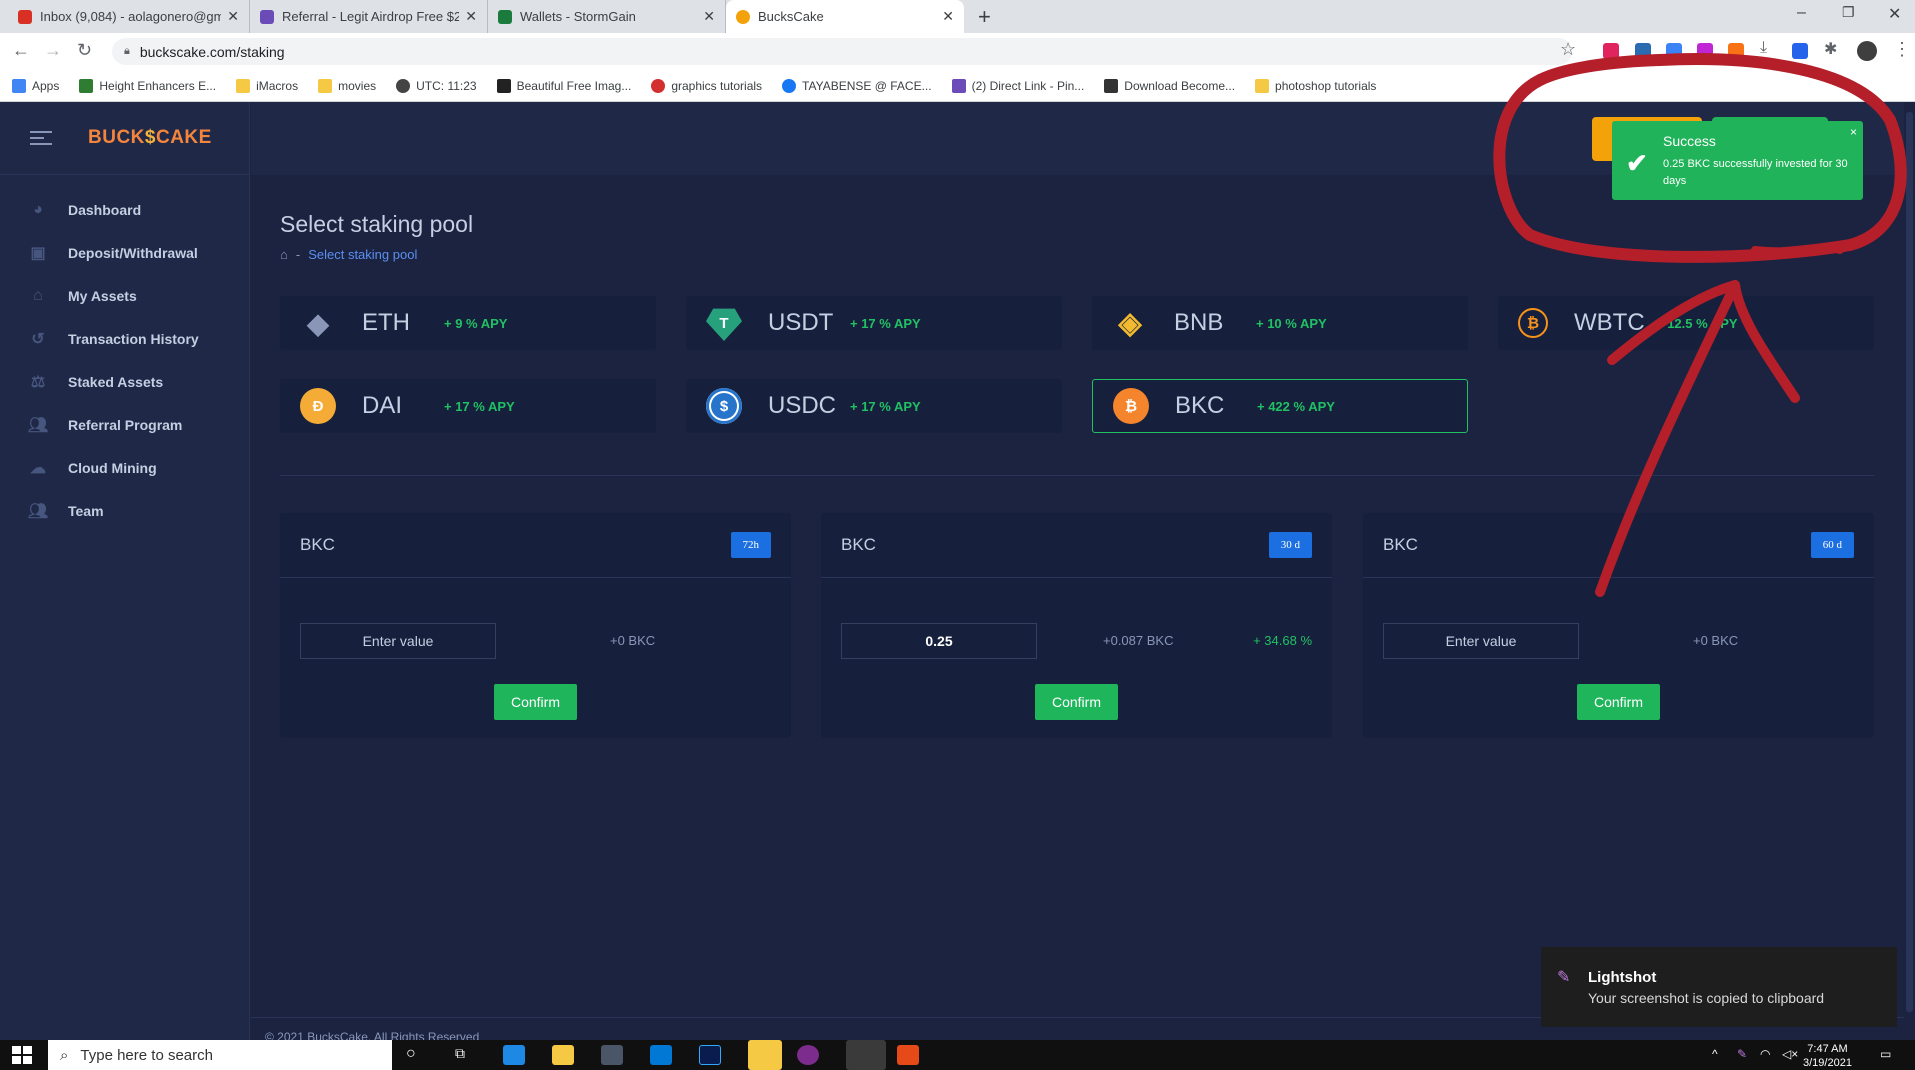  What do you see at coordinates (1885, 1054) in the screenshot?
I see `notification-center-icon: ▭` at bounding box center [1885, 1054].